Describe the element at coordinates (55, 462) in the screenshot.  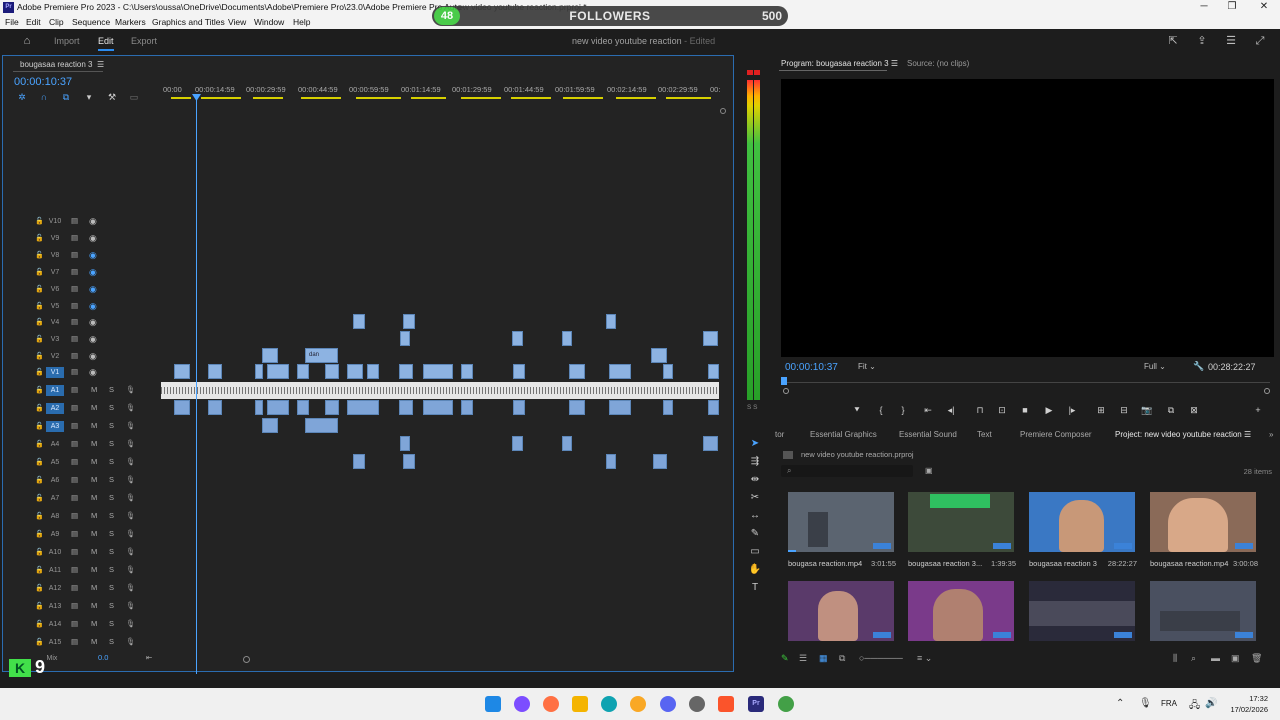
I see `track-name: A5` at that location.